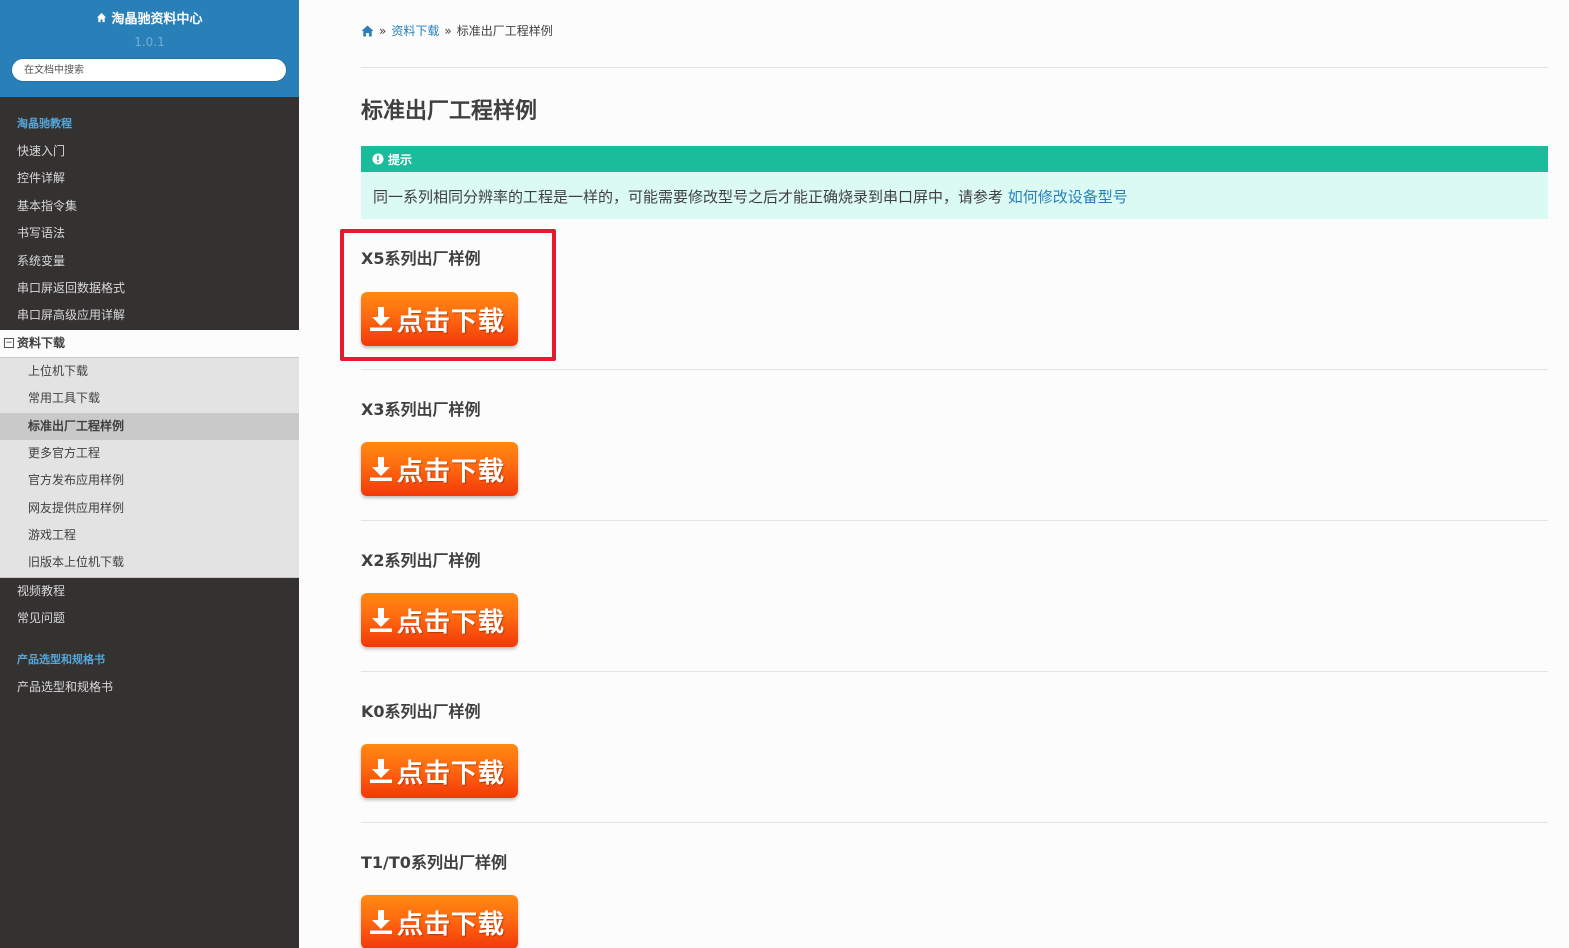  I want to click on nav-item-product-specs: 产品选型和规格书, so click(149, 687).